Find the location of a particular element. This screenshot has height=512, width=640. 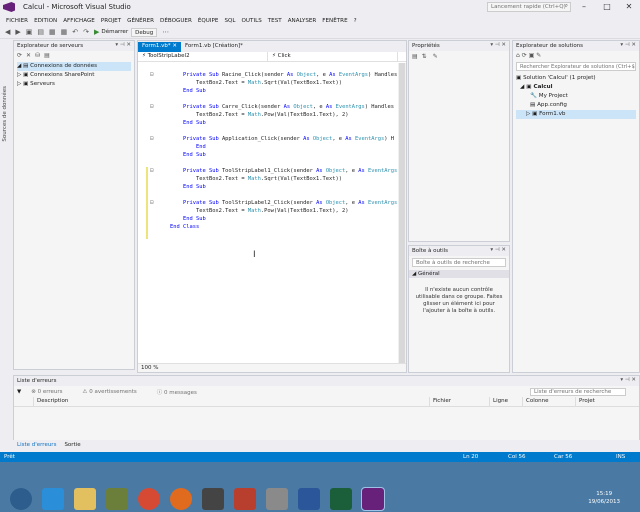

menu-sql: SQL is located at coordinates (229, 20).